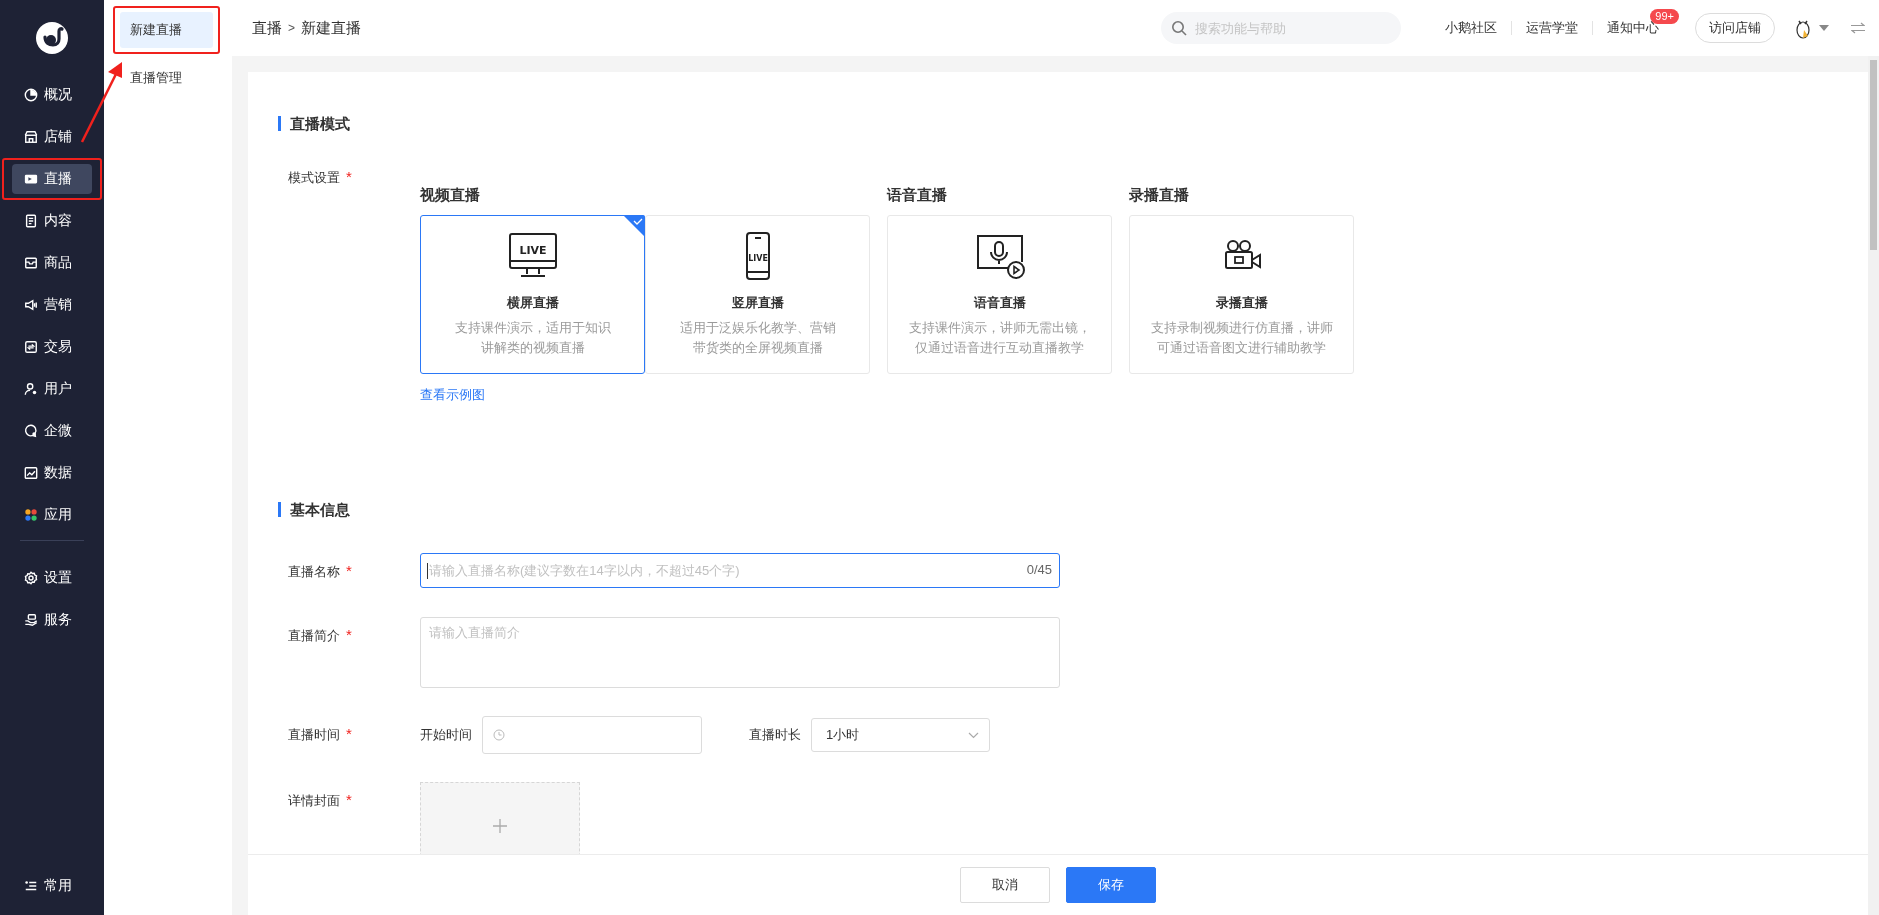 The height and width of the screenshot is (915, 1879). Describe the element at coordinates (52, 473) in the screenshot. I see `sidebar-item: 数据` at that location.